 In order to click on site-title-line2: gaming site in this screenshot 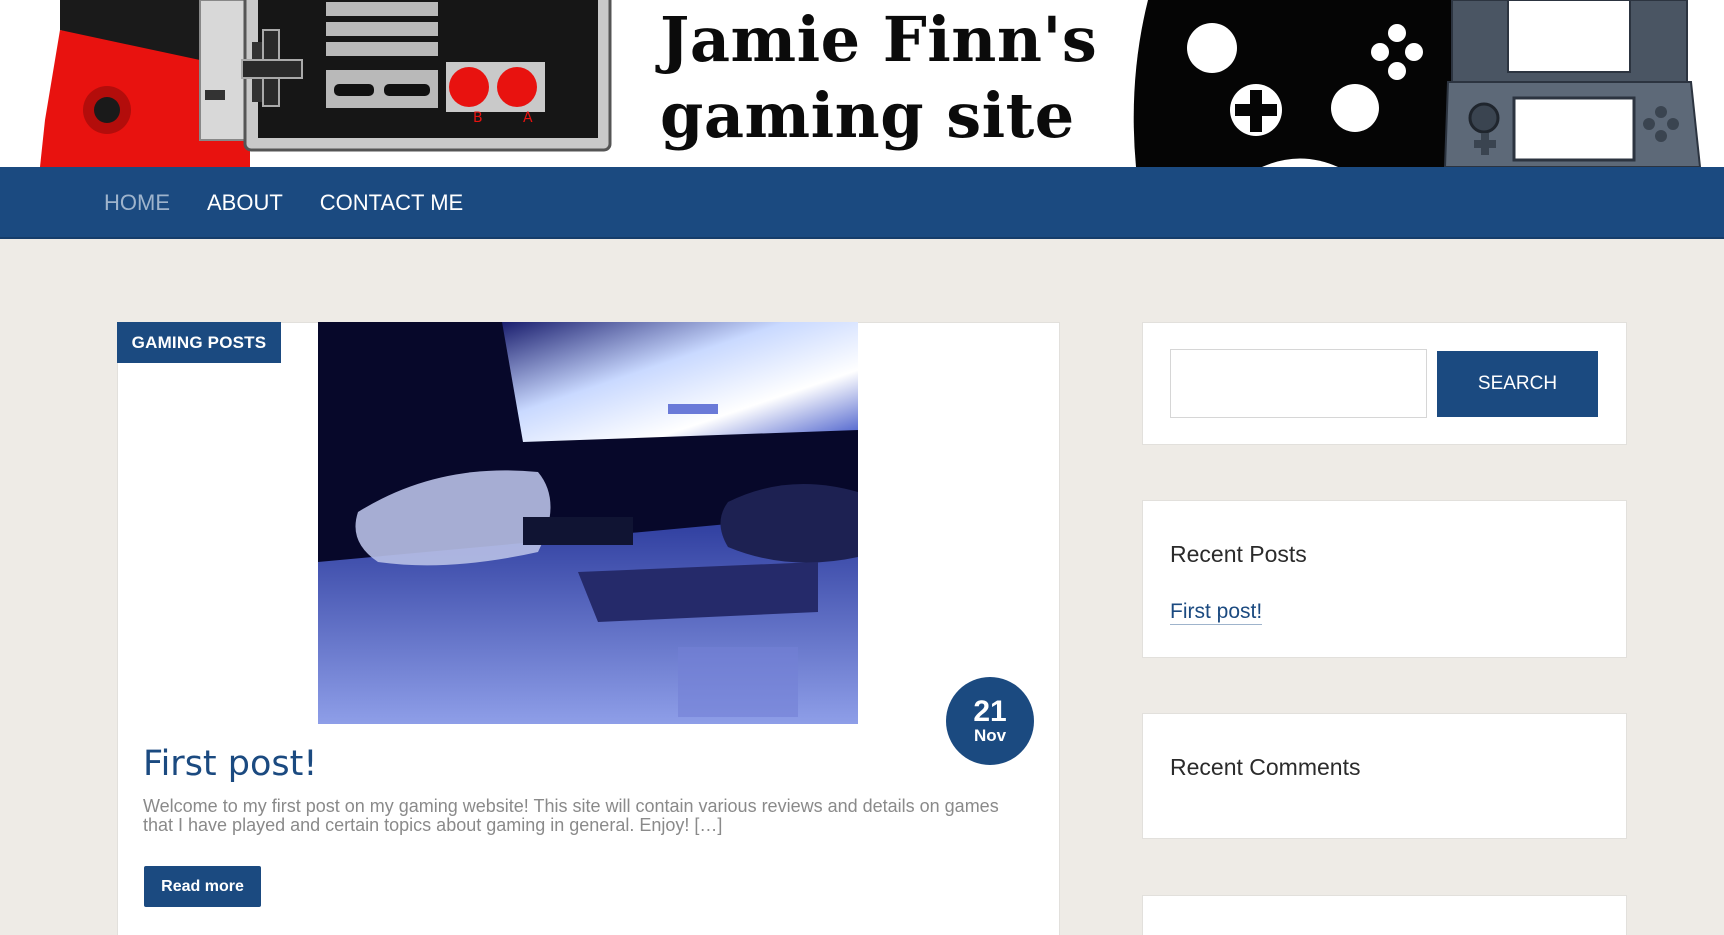, I will do `click(867, 115)`.